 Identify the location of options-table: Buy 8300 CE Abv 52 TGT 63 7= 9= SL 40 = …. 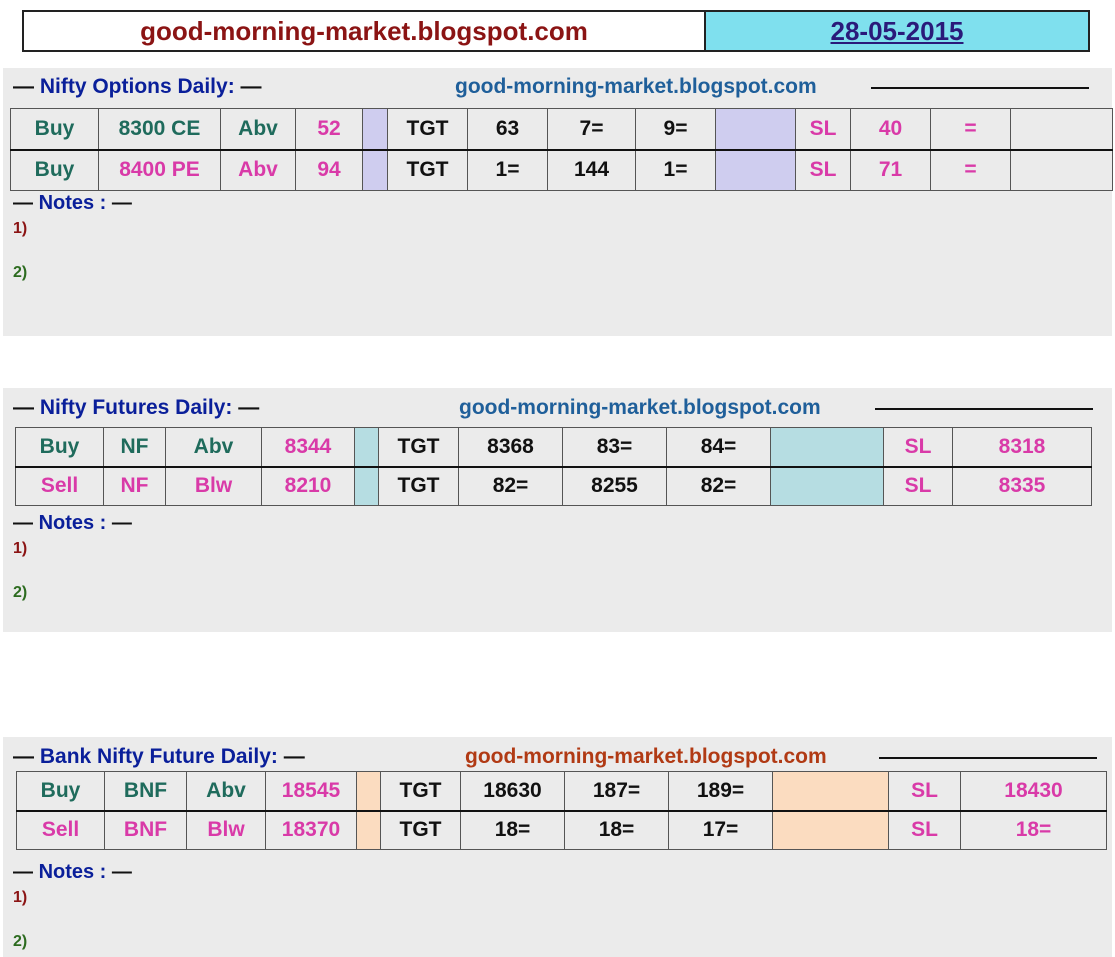
(561, 149).